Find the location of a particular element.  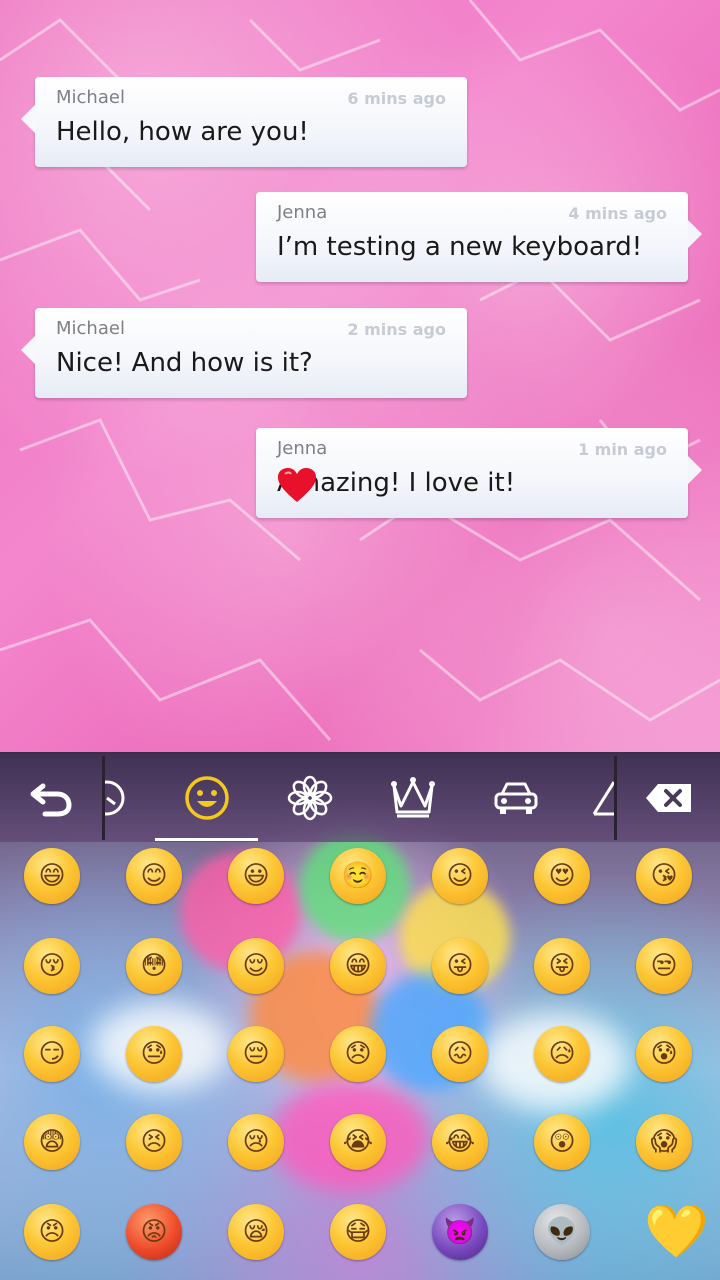

message-bubble: Jenna 1 min ago Amazing! I love it! is located at coordinates (479, 473).